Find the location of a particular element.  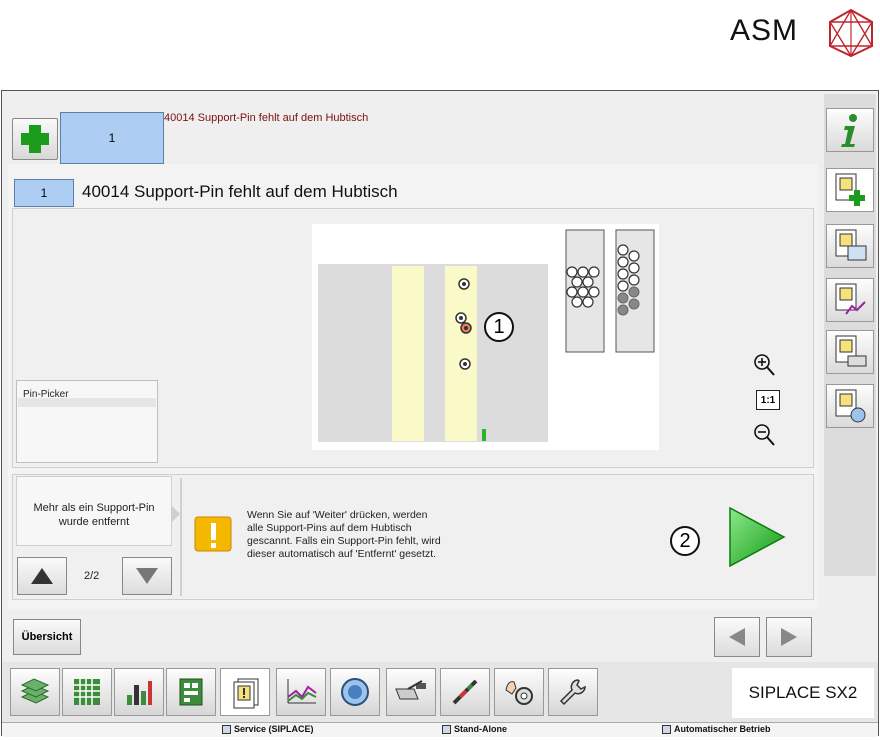

pin-picker-label: Pin-Picker is located at coordinates (46, 394).